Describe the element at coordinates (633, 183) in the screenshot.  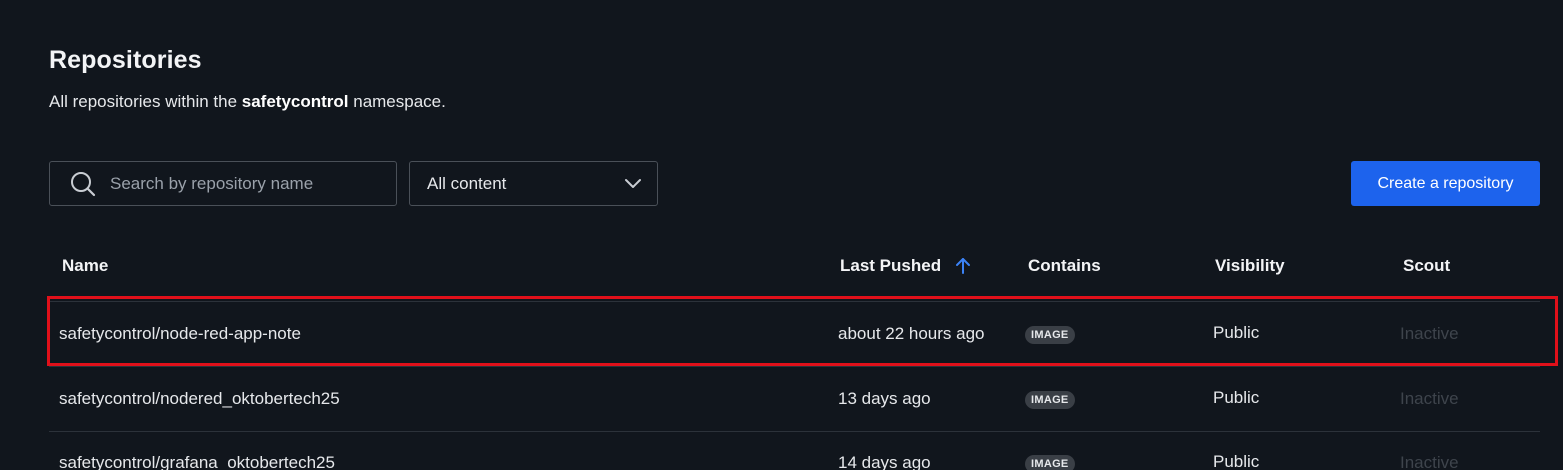
I see `chevron-down-icon` at that location.